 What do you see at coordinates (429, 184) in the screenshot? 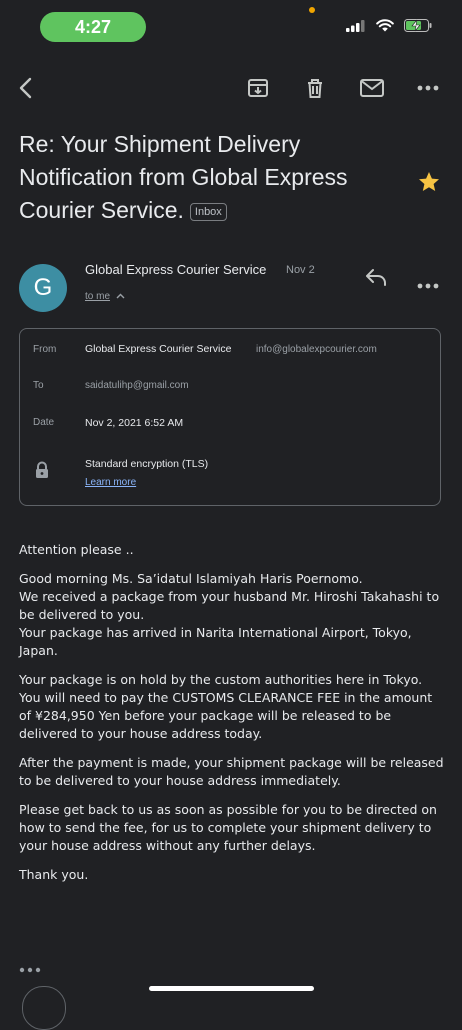
I see `star-icon` at bounding box center [429, 184].